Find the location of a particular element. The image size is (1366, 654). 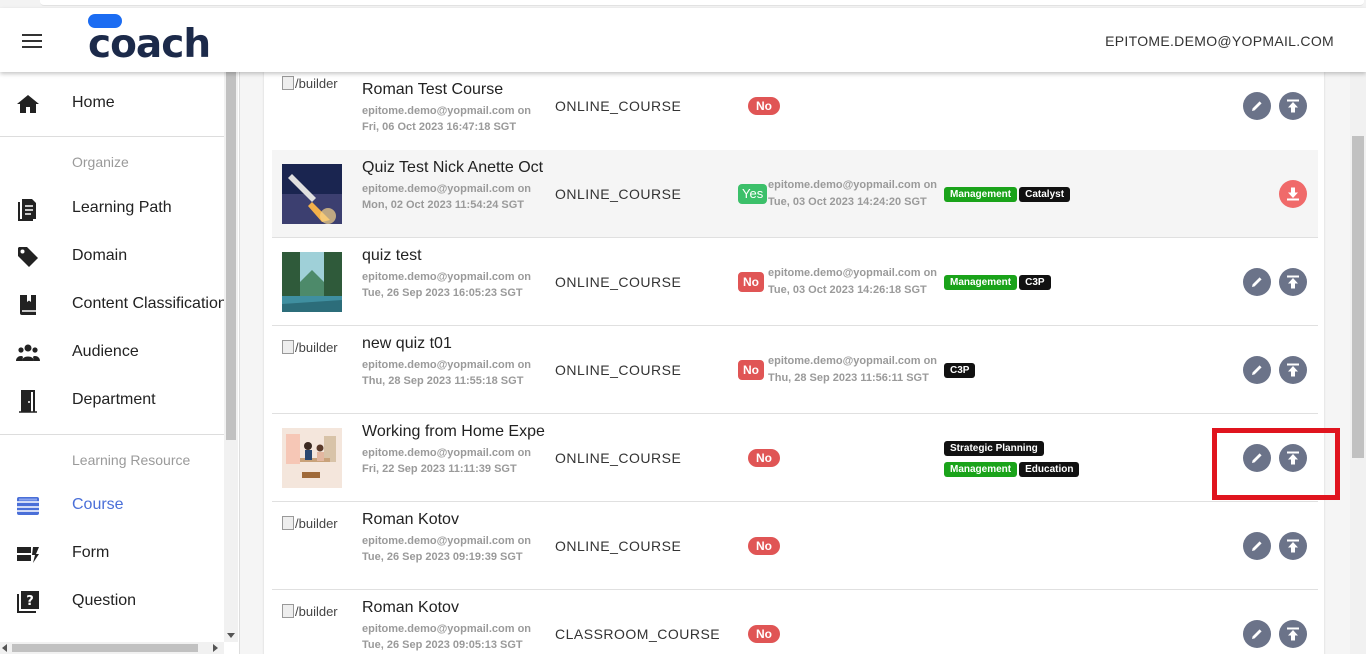

scroll-right-icon is located at coordinates (215, 648).